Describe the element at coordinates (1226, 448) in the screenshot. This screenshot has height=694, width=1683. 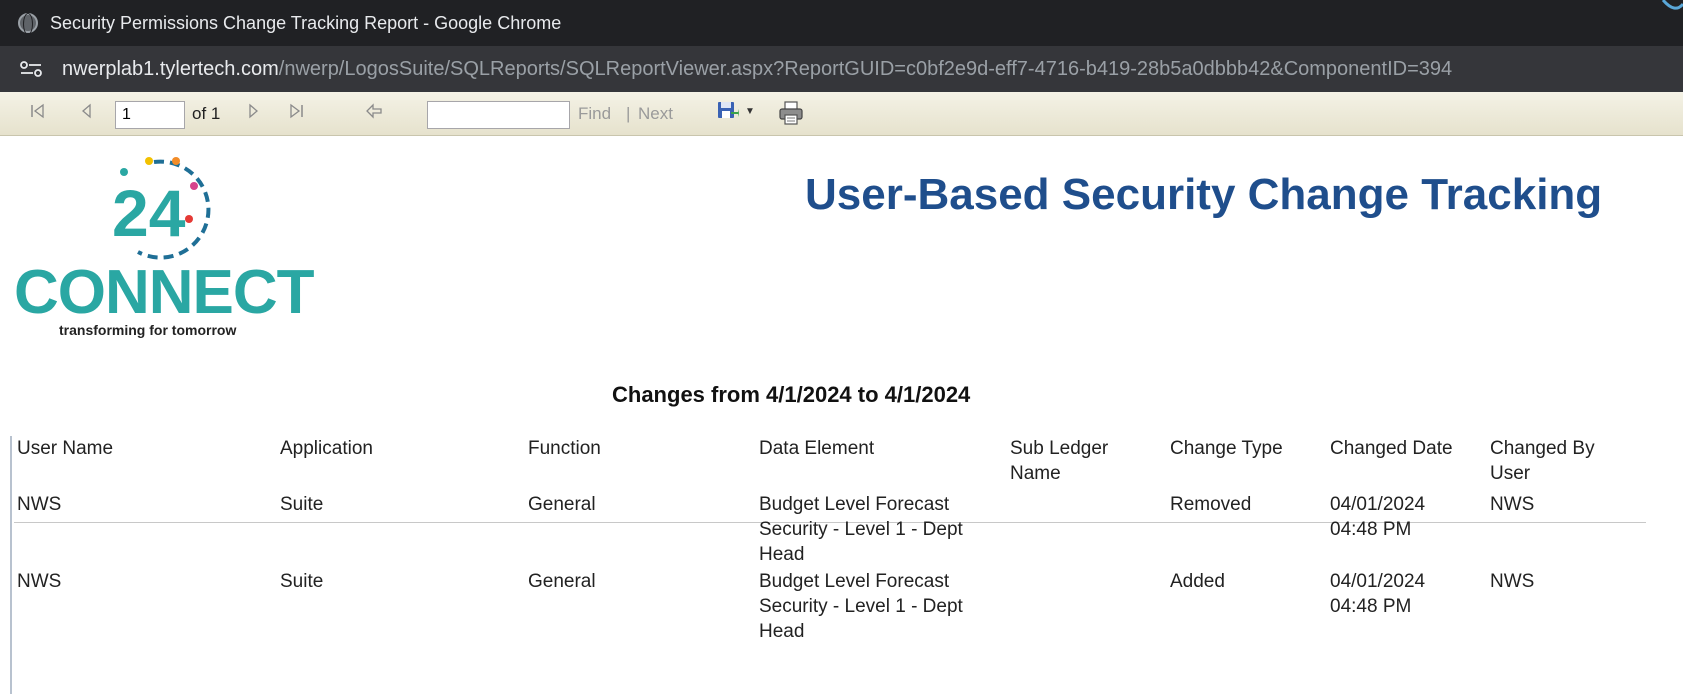
I see `col-header-change-type: Change Type` at that location.